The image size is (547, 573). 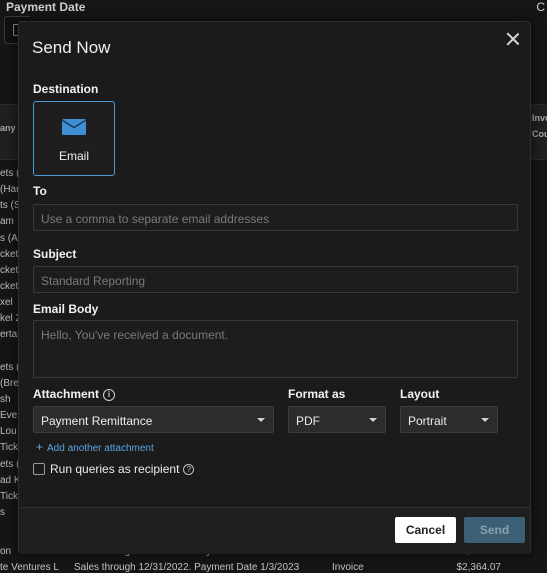 I want to click on run-queries-checkbox, so click(x=39, y=469).